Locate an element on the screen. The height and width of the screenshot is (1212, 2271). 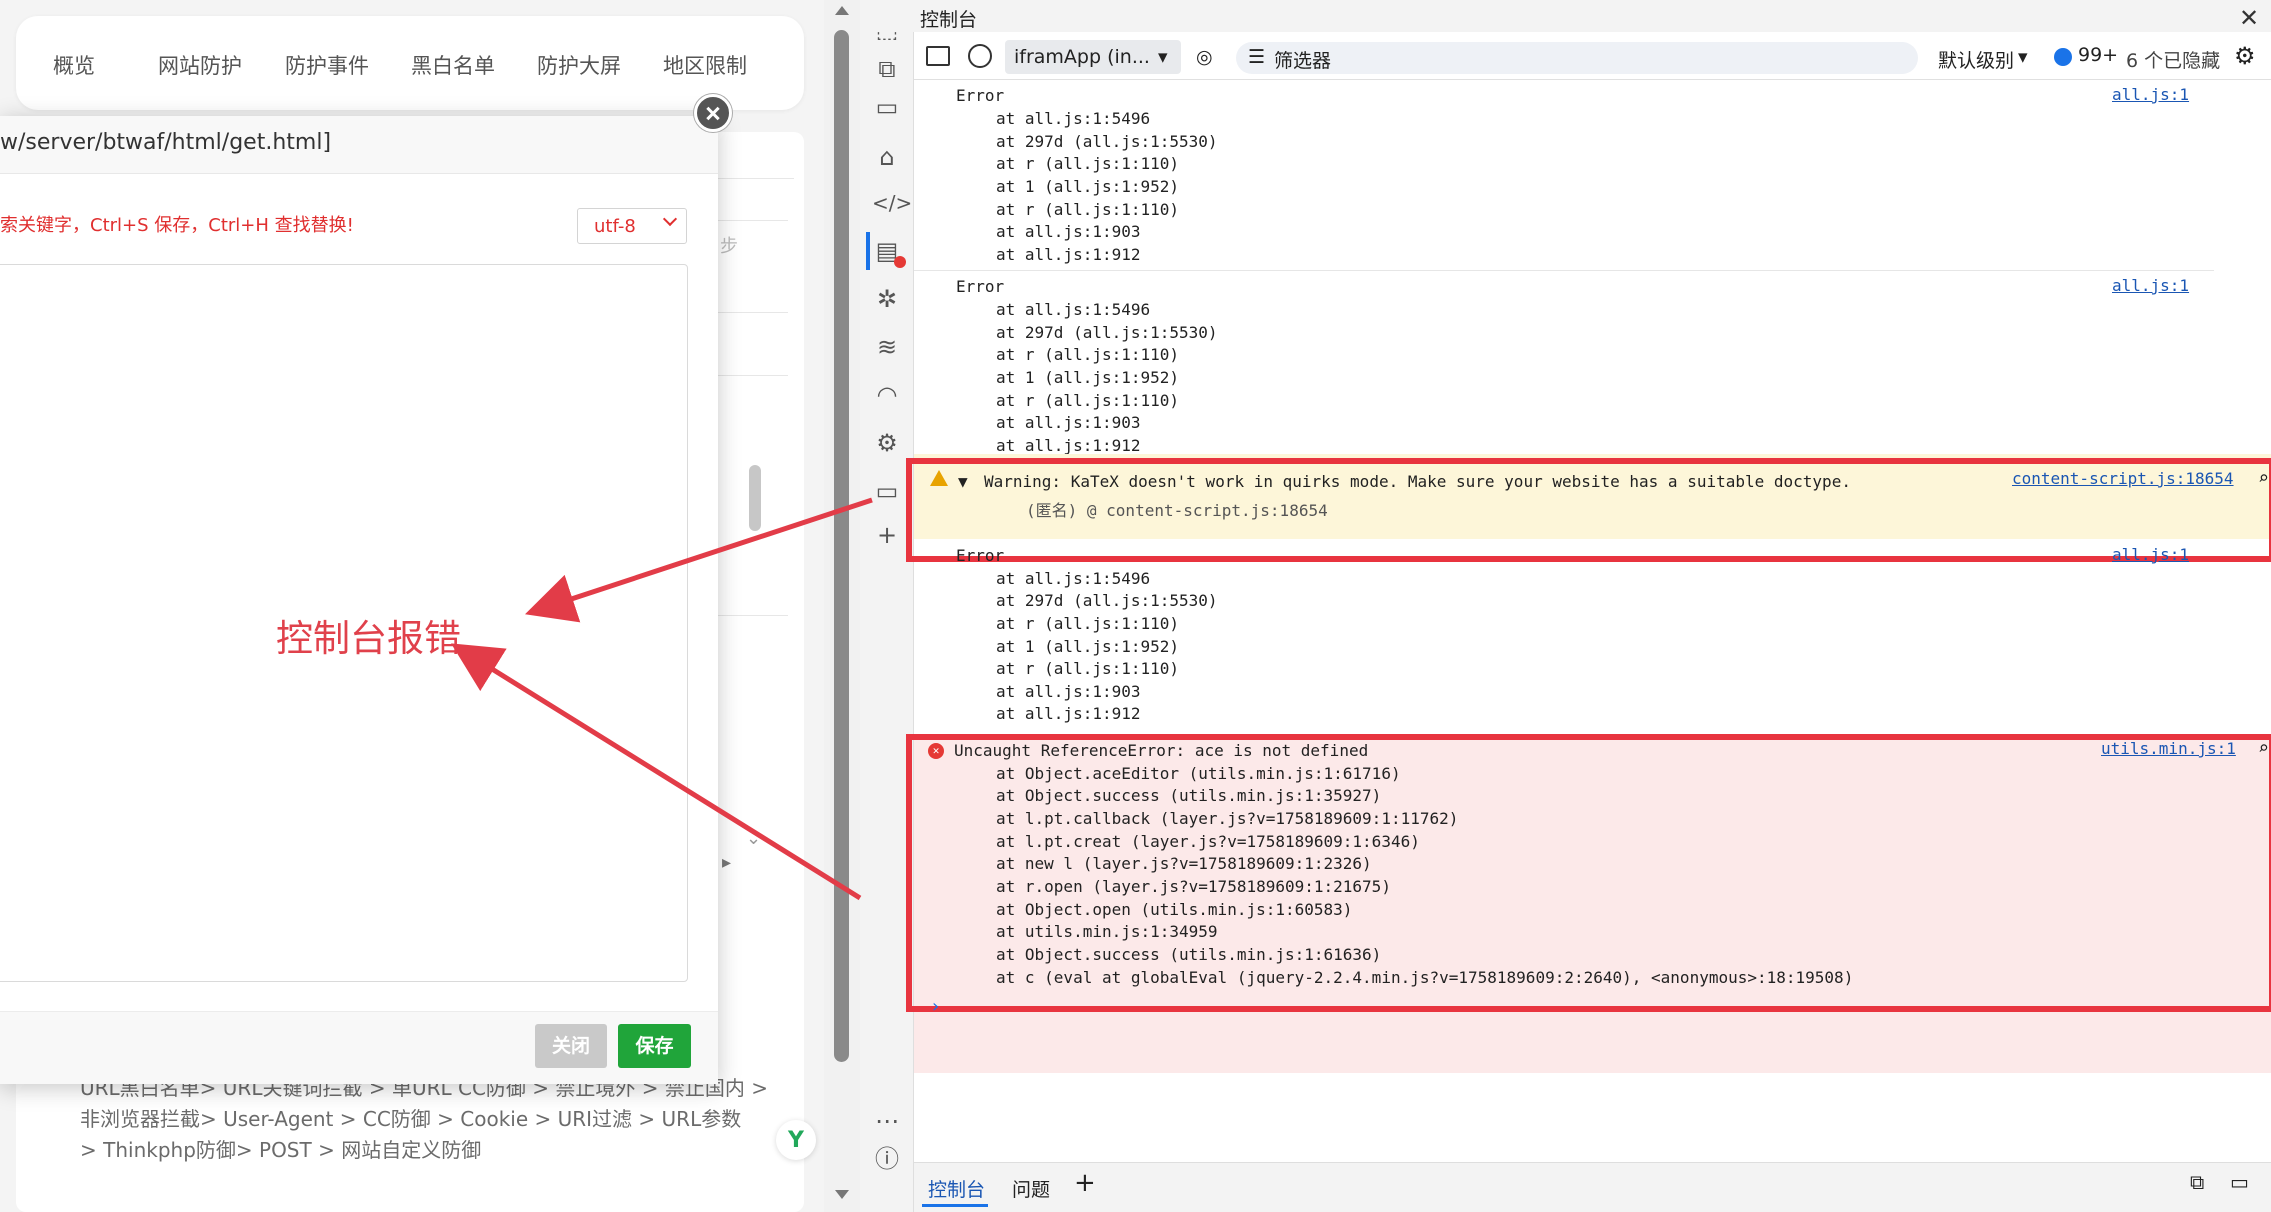
annotation-arrows is located at coordinates (662, 699).